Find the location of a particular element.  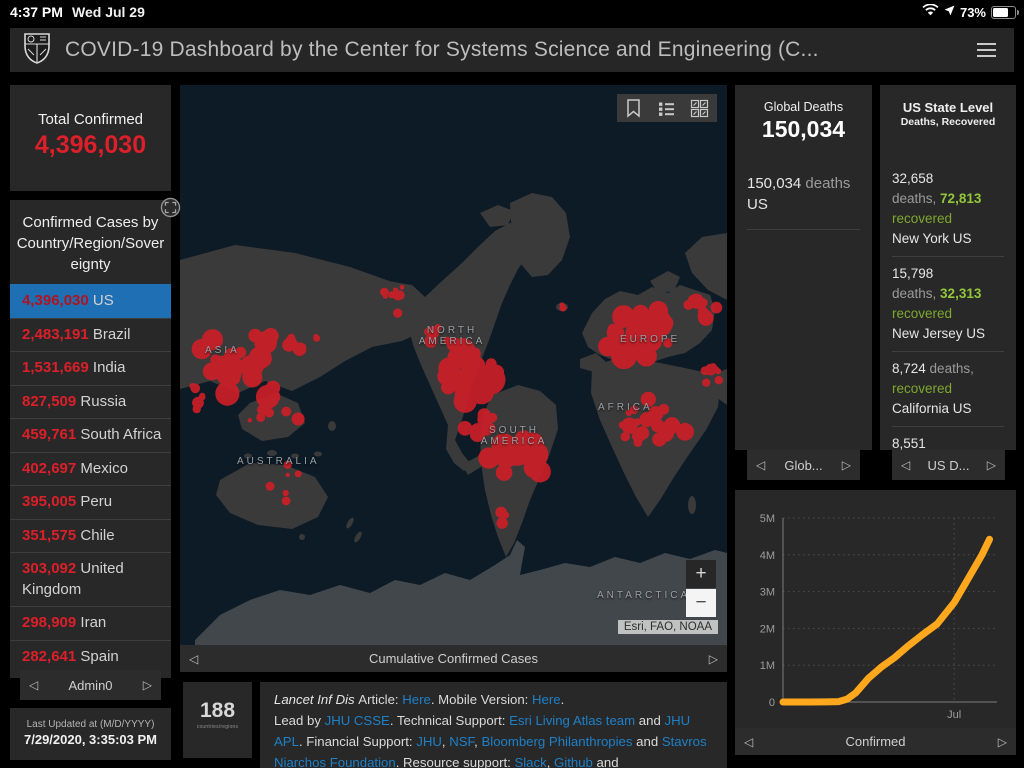

link: NSF is located at coordinates (461, 741).